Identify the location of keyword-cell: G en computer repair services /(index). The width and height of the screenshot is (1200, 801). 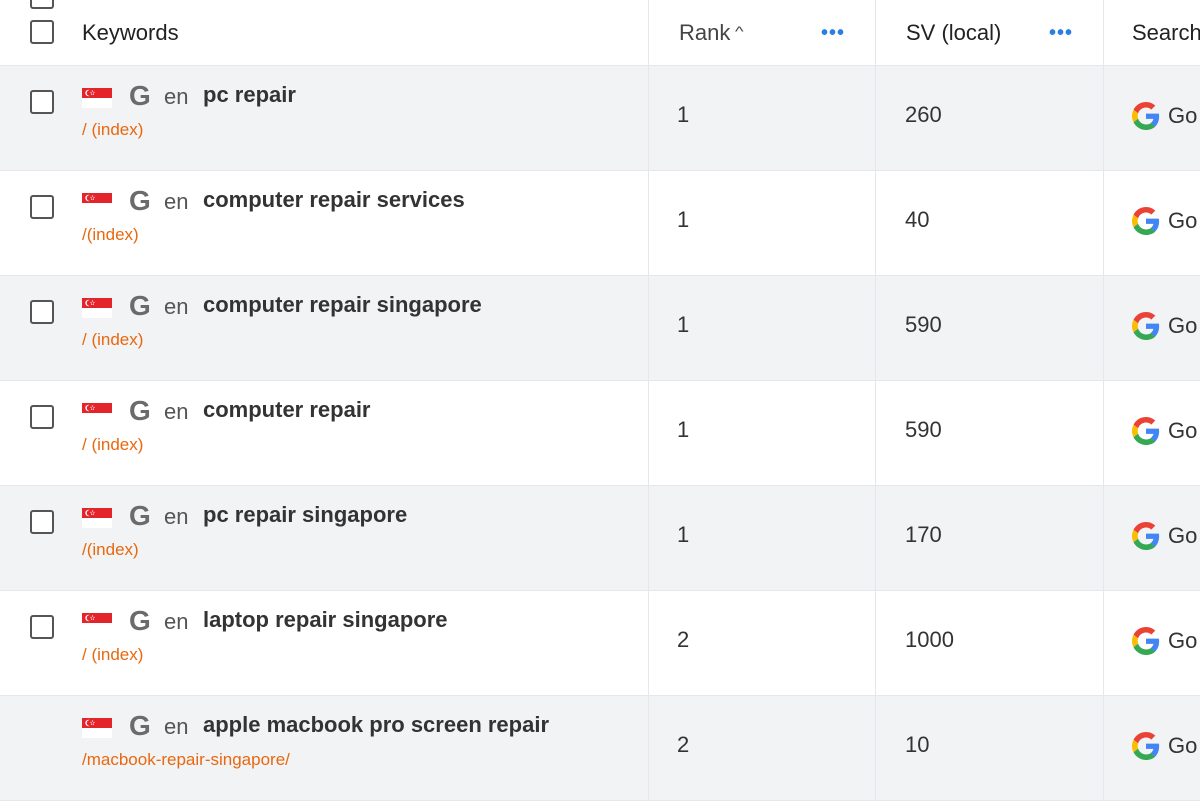
(324, 182).